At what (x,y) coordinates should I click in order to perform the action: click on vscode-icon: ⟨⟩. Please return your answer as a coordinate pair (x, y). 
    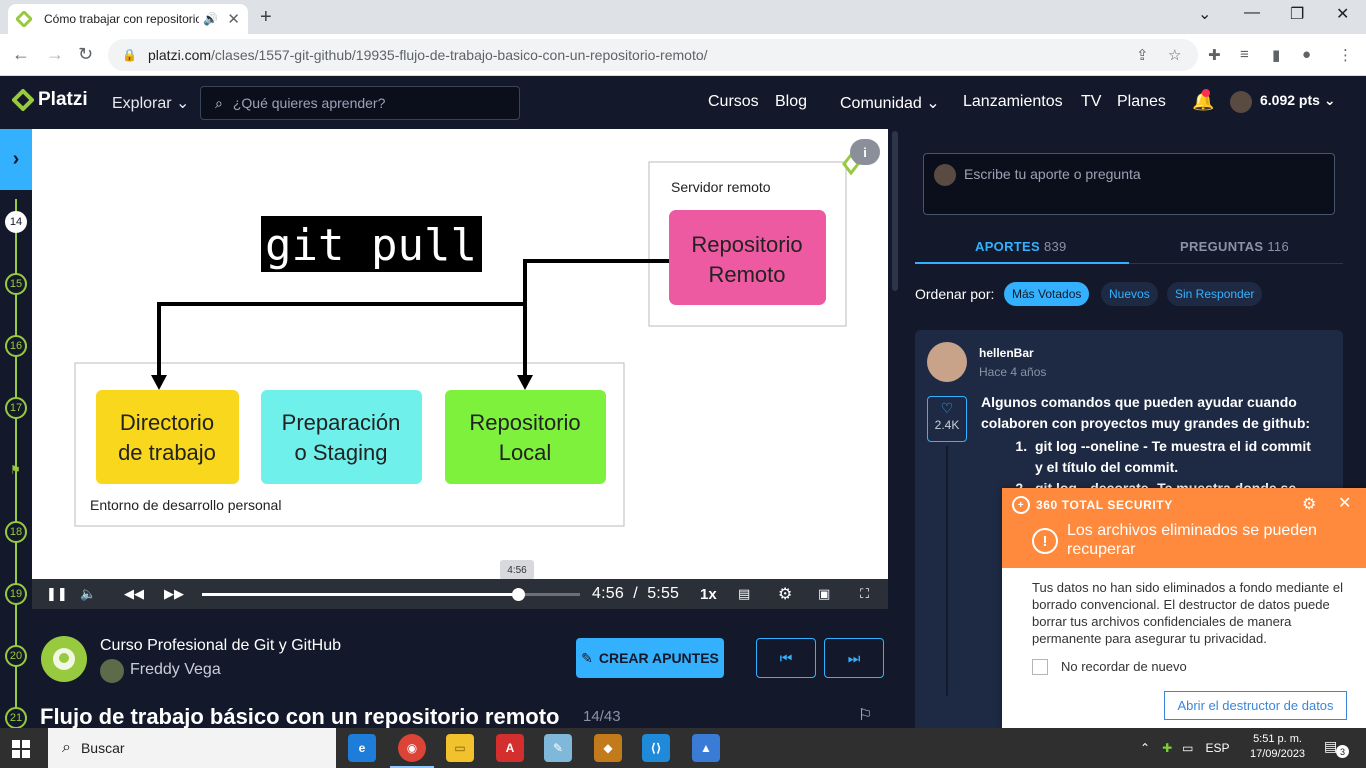
    Looking at the image, I should click on (656, 748).